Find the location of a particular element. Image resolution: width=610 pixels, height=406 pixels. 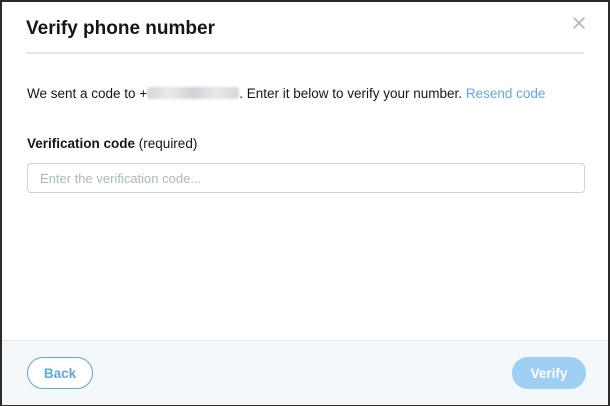

message-prefix: We sent a code to + is located at coordinates (87, 93).